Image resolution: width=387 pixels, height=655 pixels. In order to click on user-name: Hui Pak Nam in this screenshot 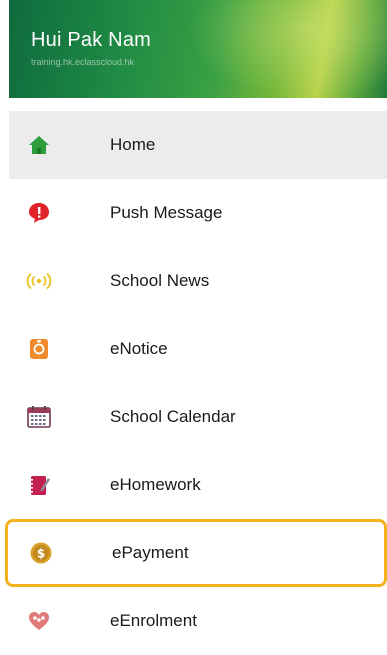, I will do `click(91, 40)`.